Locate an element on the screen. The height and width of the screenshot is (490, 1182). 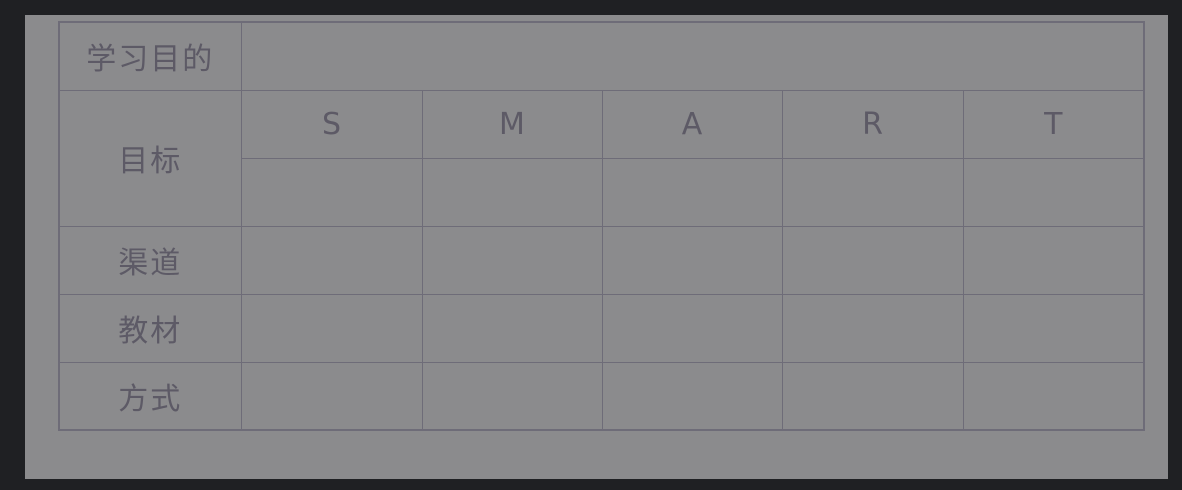
material-label: 教材 is located at coordinates (150, 328).